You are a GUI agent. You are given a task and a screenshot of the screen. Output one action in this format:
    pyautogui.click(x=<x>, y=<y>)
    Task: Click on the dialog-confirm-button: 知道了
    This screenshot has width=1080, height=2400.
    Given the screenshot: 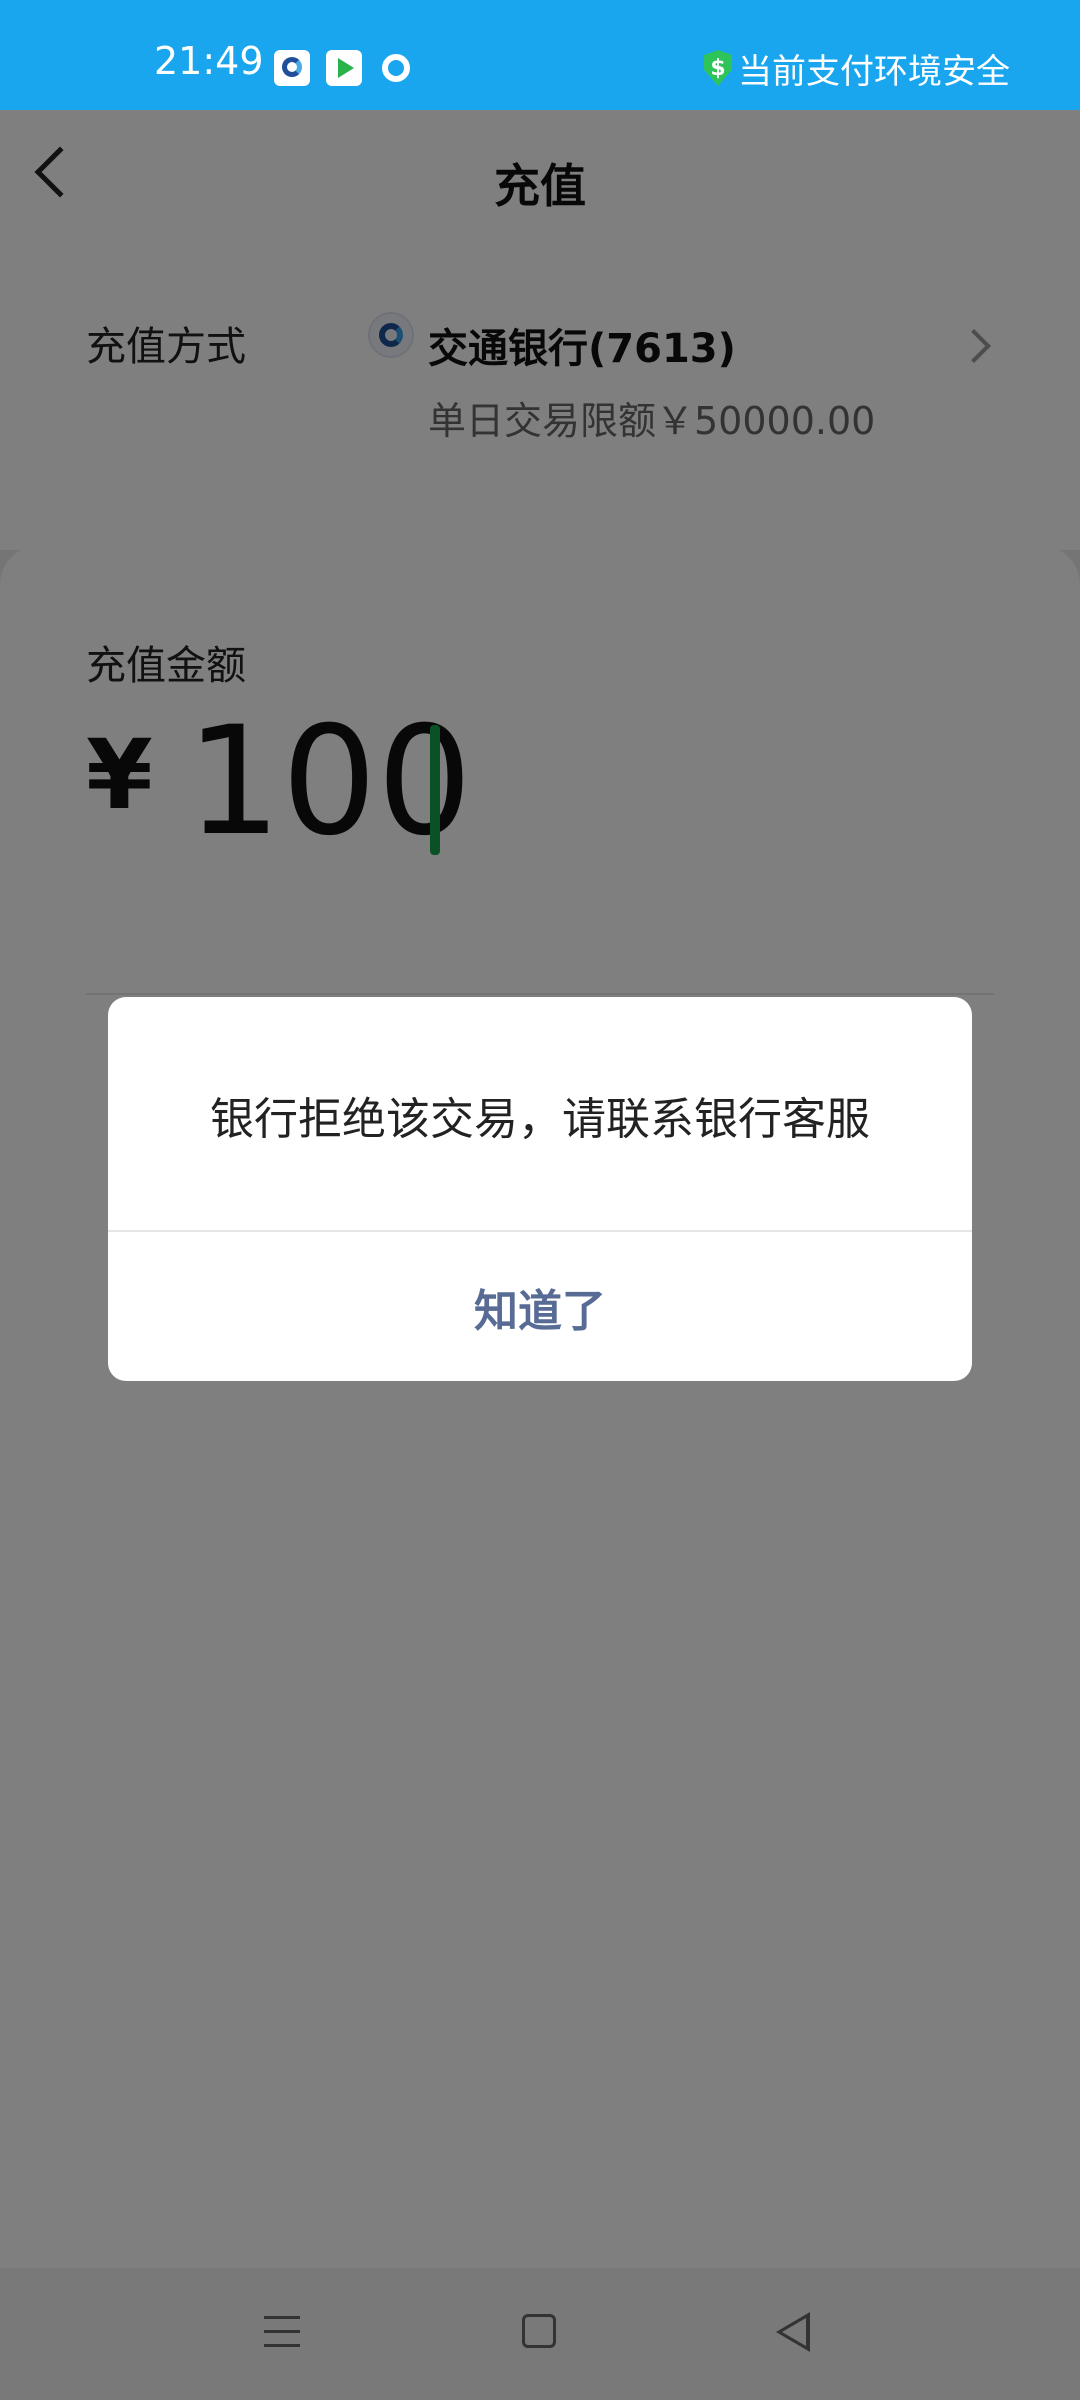 What is the action you would take?
    pyautogui.click(x=540, y=1306)
    